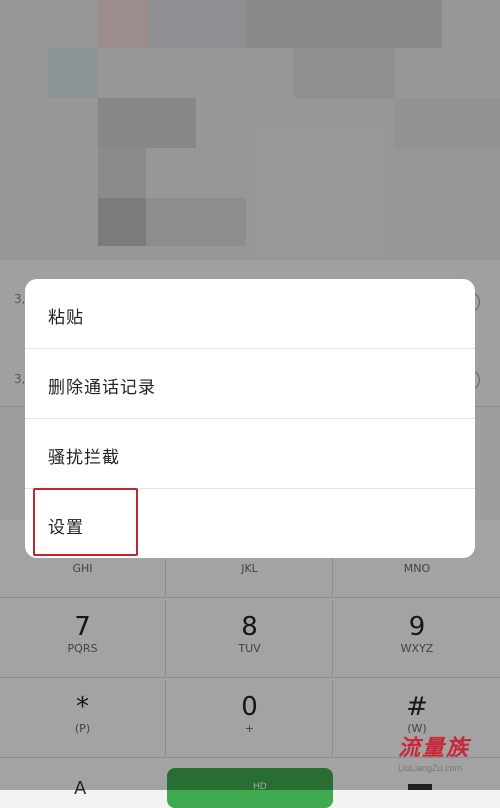  What do you see at coordinates (430, 768) in the screenshot?
I see `watermark-url: LiuLiangZu.com` at bounding box center [430, 768].